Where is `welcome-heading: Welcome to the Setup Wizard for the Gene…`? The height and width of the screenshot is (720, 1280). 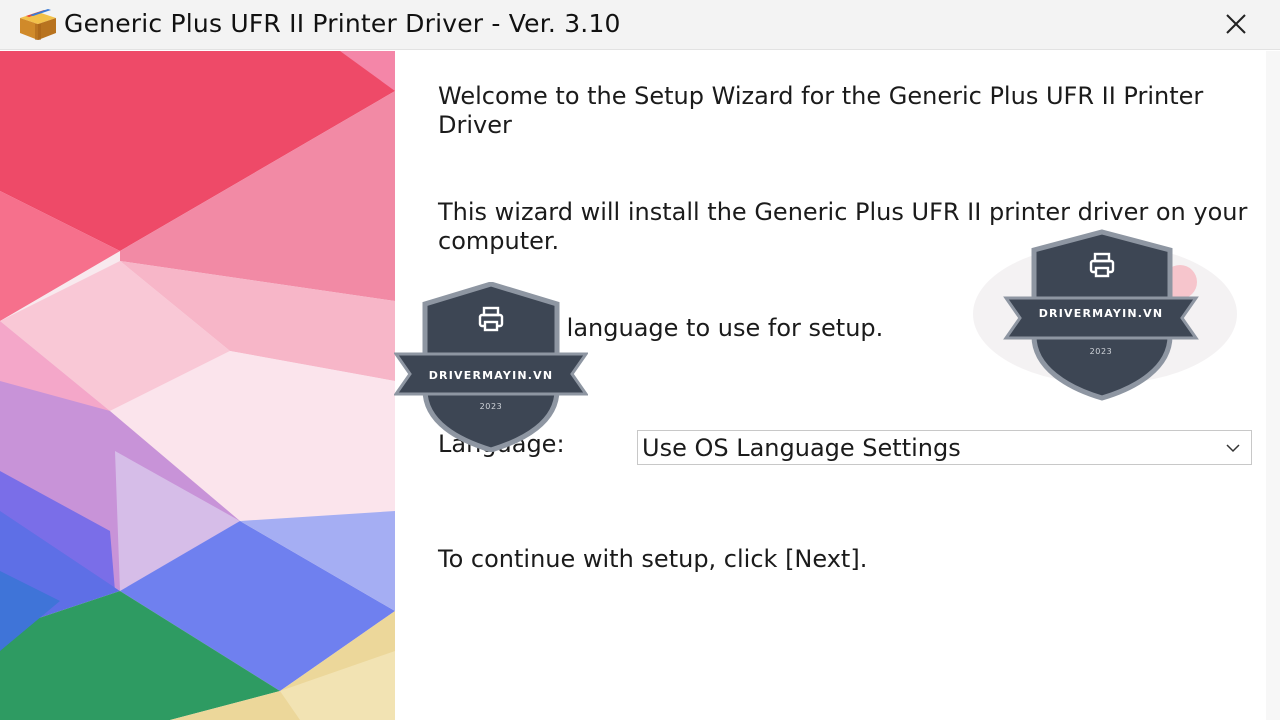 welcome-heading: Welcome to the Setup Wizard for the Gene… is located at coordinates (821, 110).